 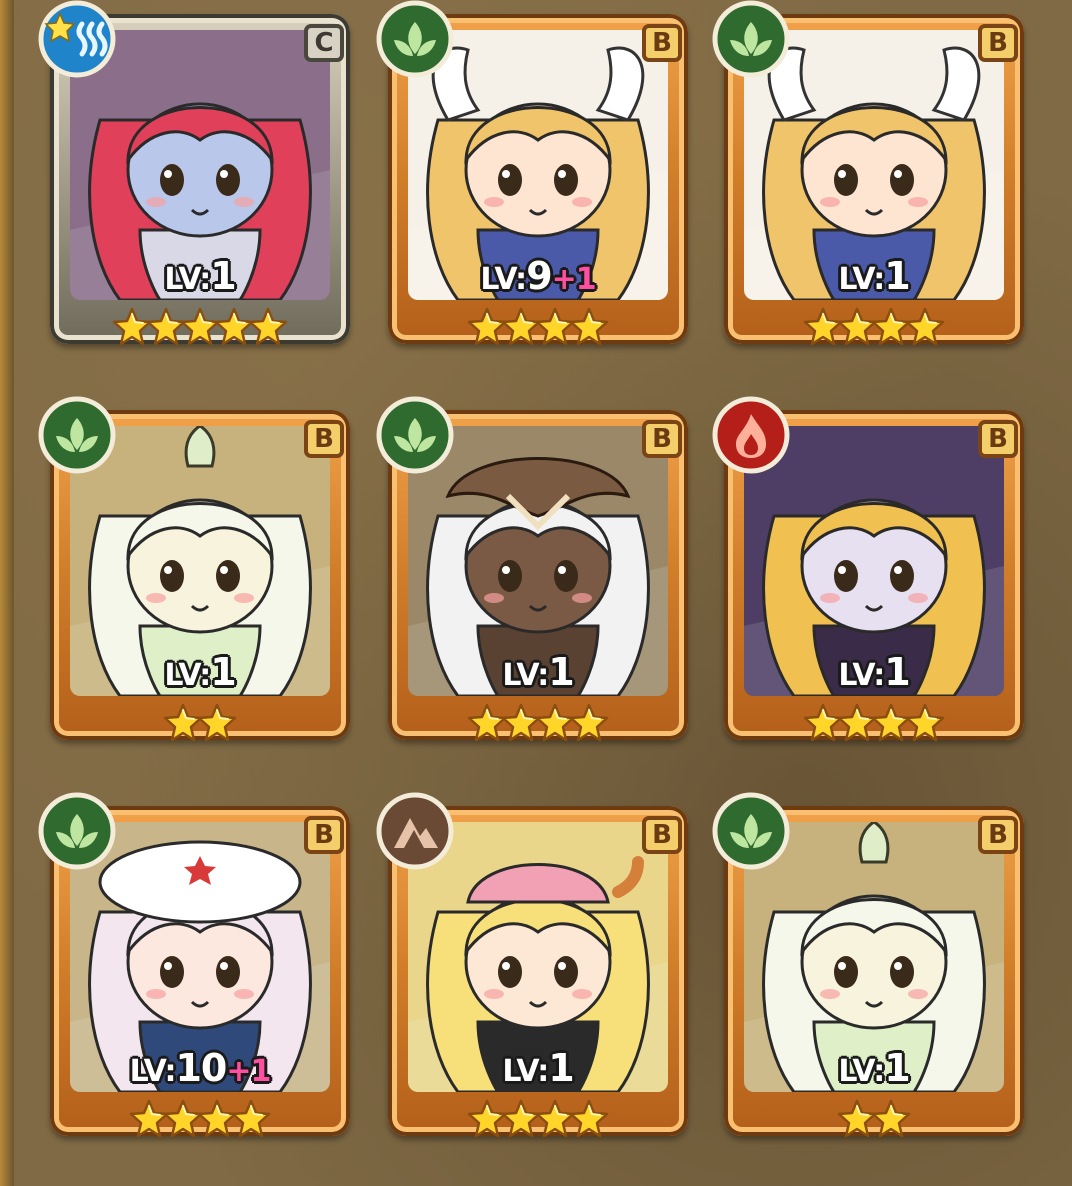 What do you see at coordinates (324, 43) in the screenshot?
I see `rank-badge: C` at bounding box center [324, 43].